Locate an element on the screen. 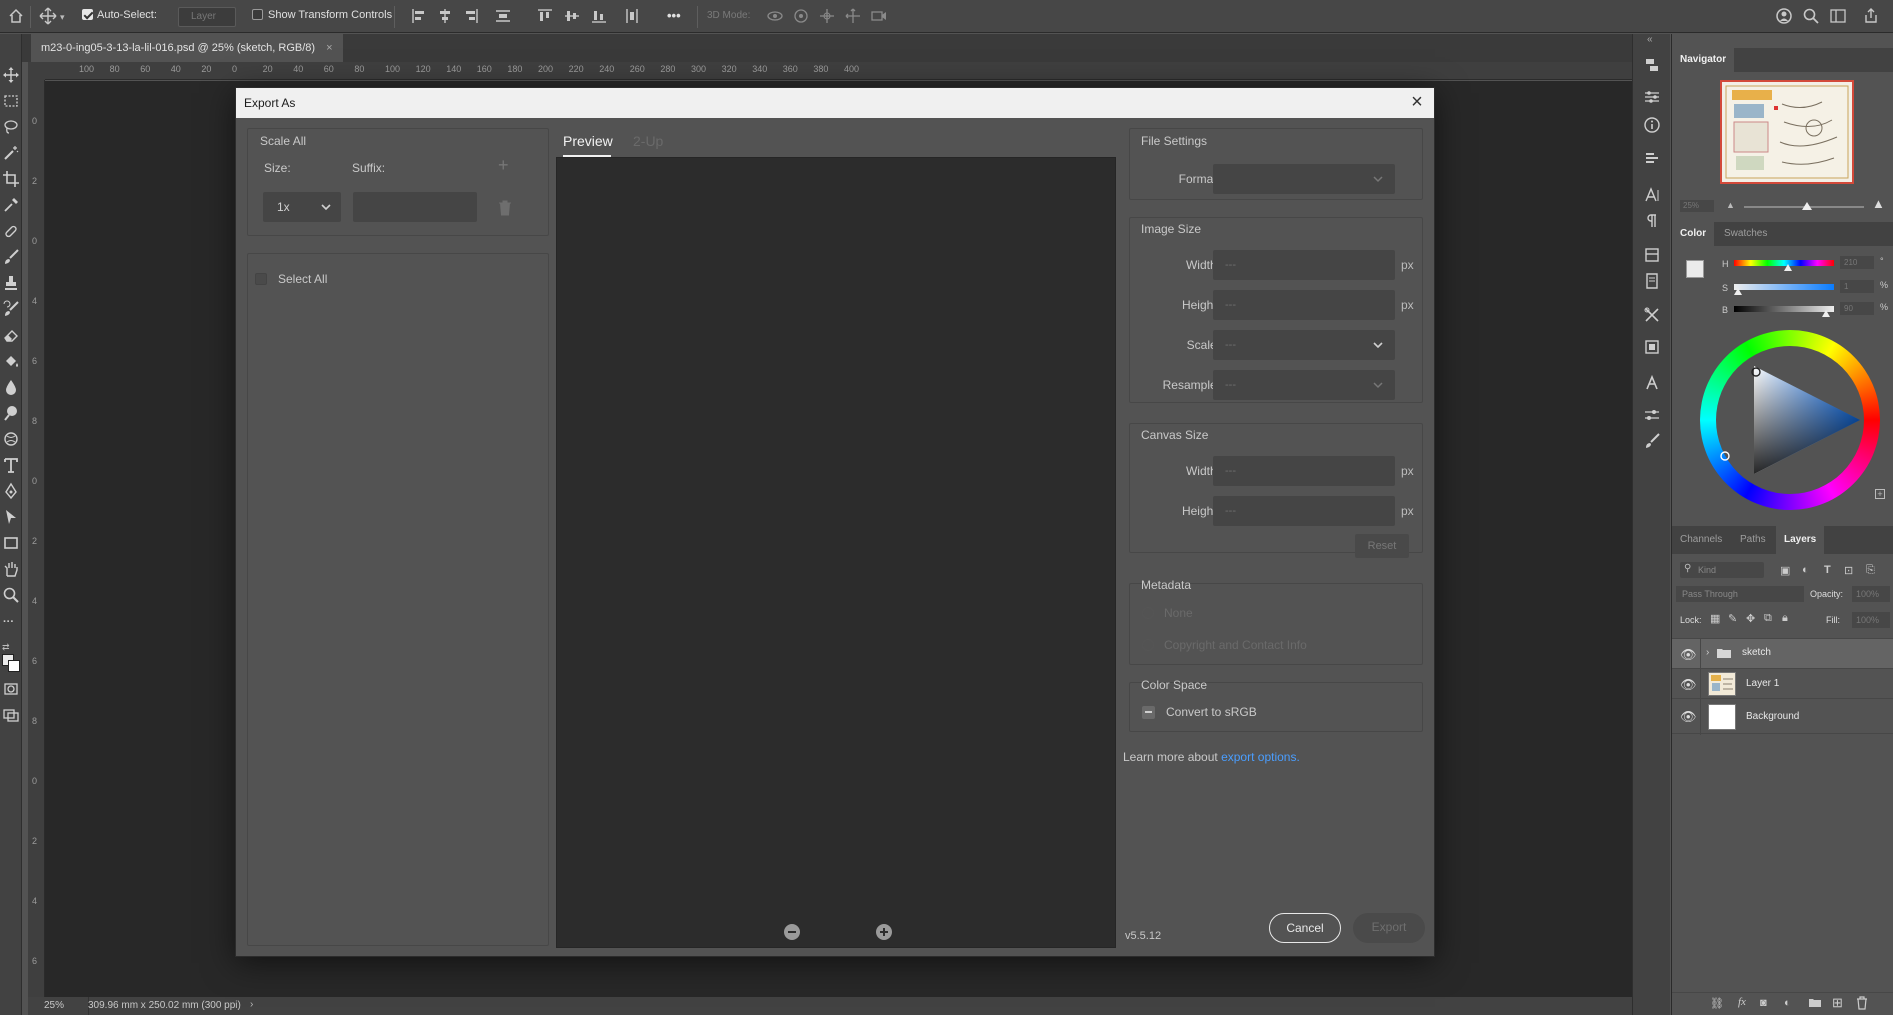  fx-icon: fx is located at coordinates (1742, 1002).